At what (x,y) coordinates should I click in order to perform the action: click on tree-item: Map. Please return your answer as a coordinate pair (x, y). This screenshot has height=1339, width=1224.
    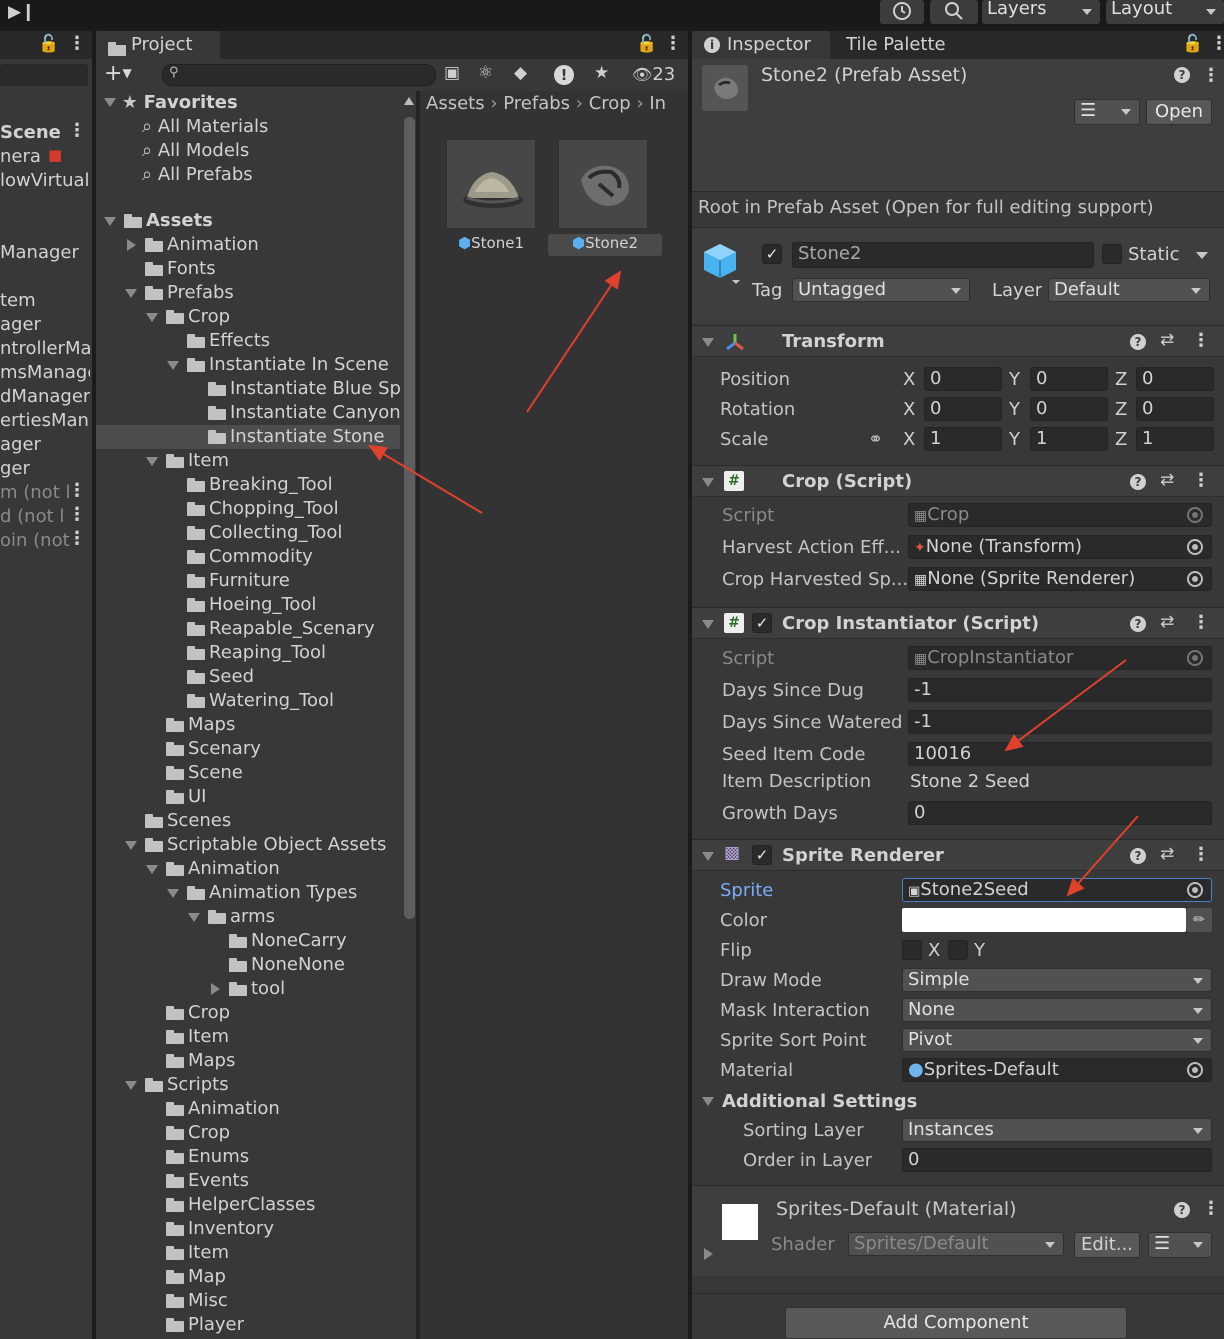
    Looking at the image, I should click on (248, 1277).